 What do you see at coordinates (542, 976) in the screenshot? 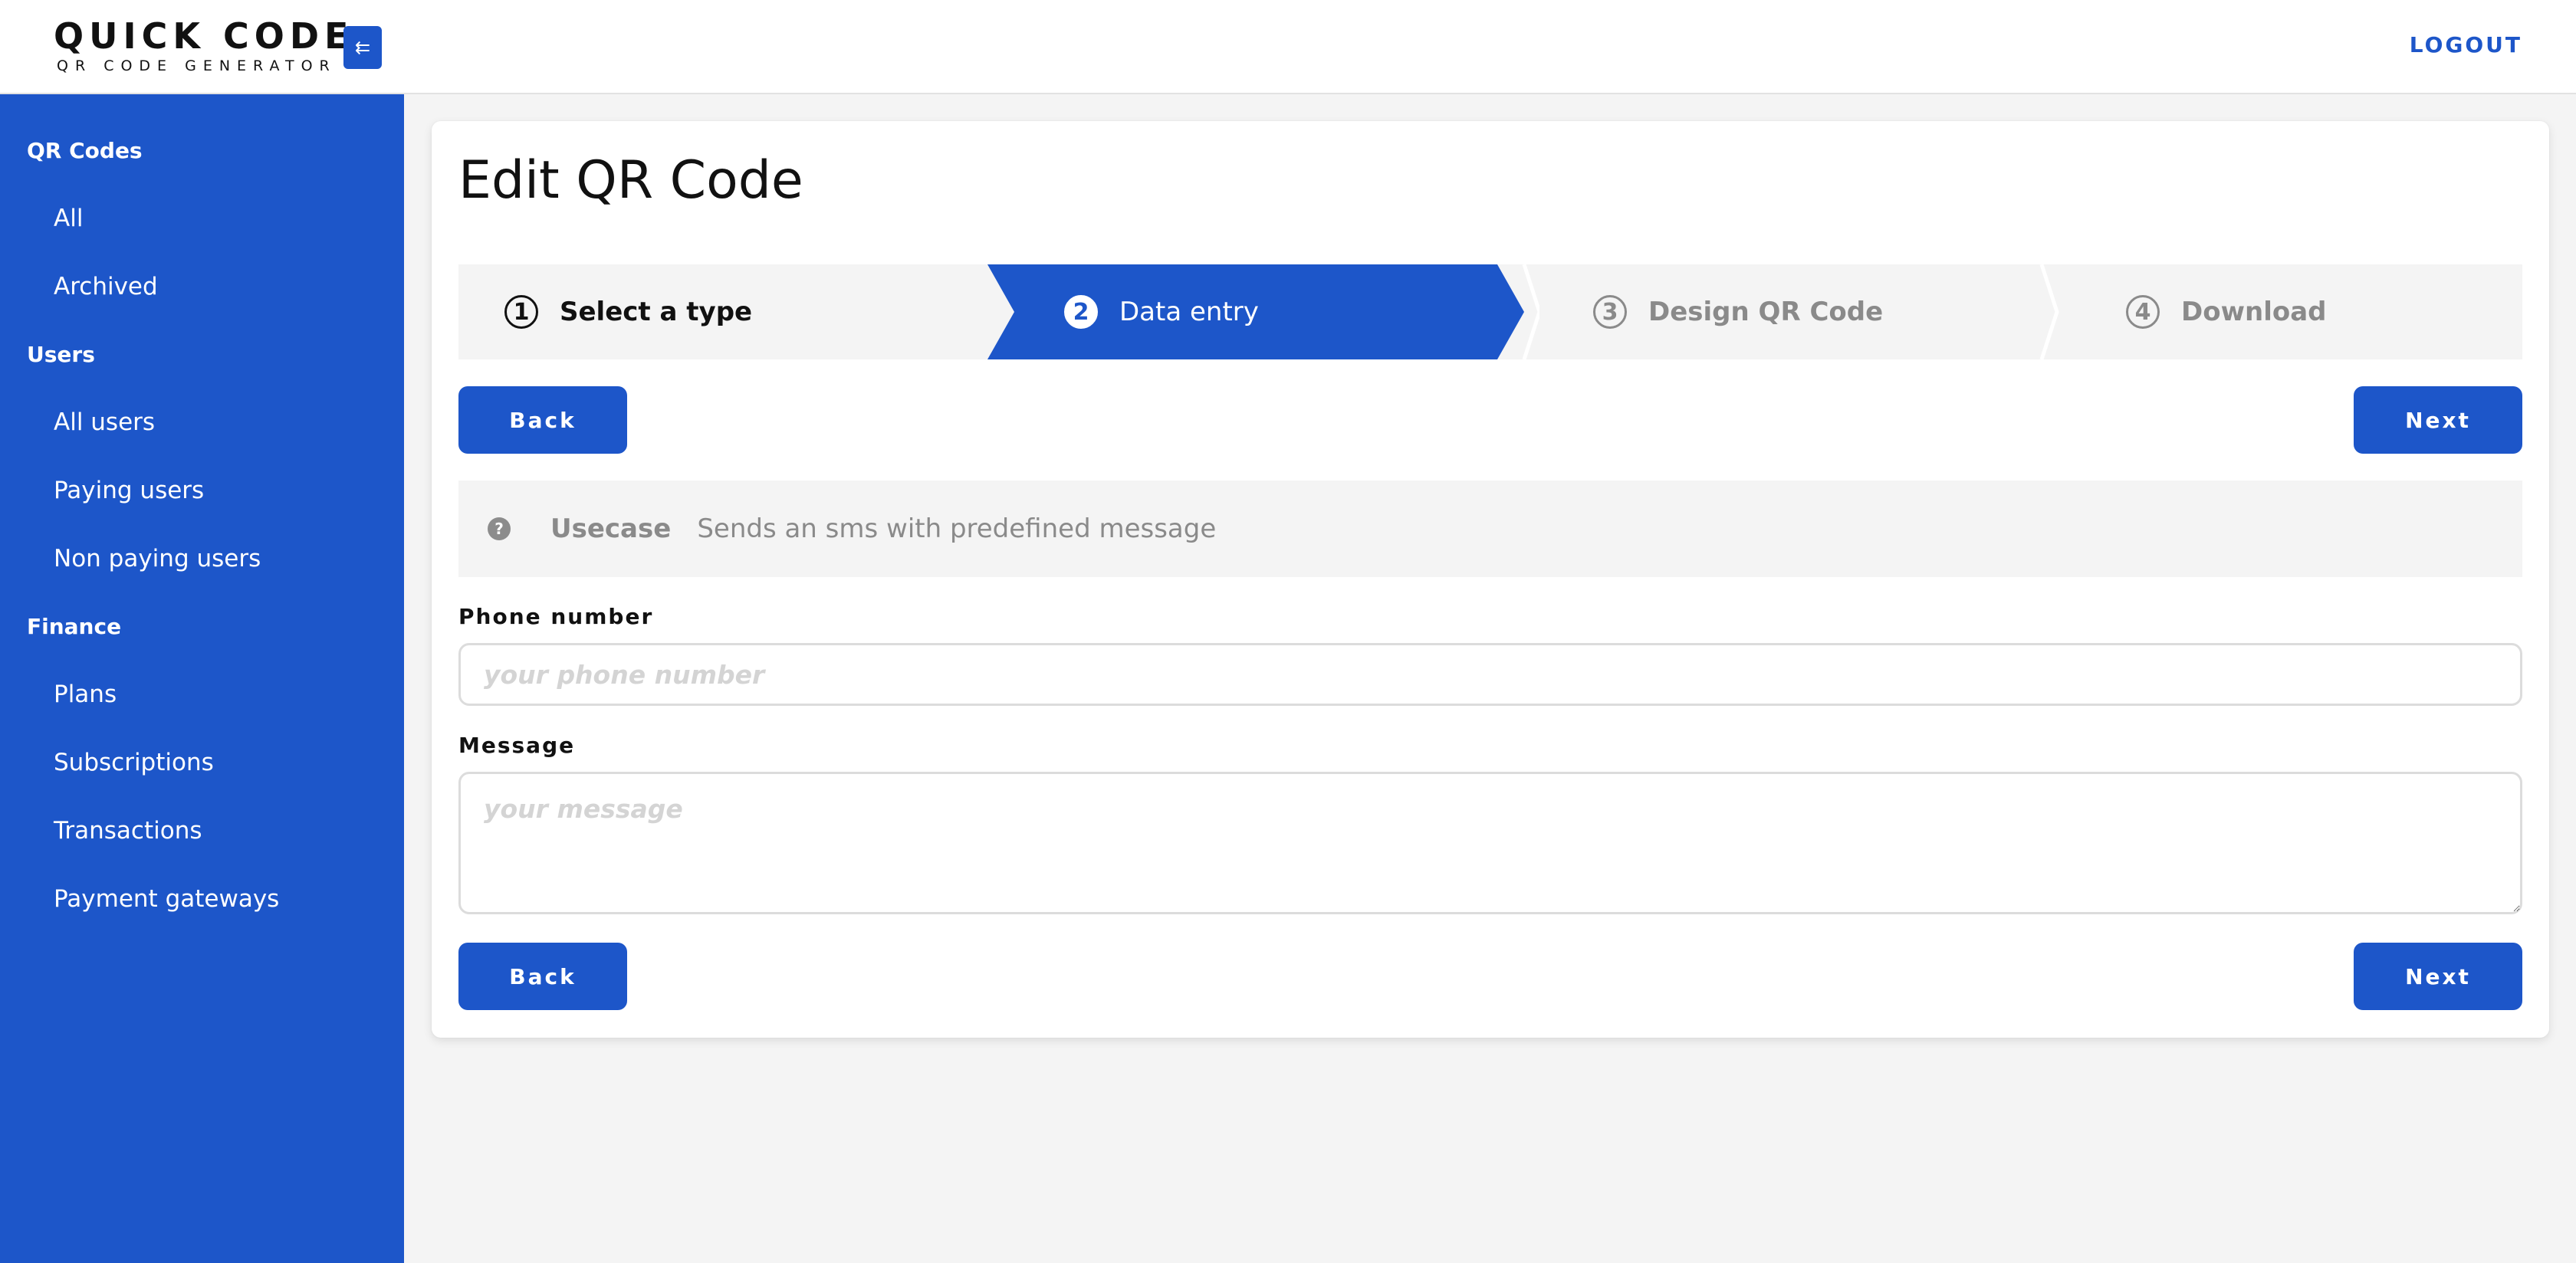
I see `back-button-bottom: Back` at bounding box center [542, 976].